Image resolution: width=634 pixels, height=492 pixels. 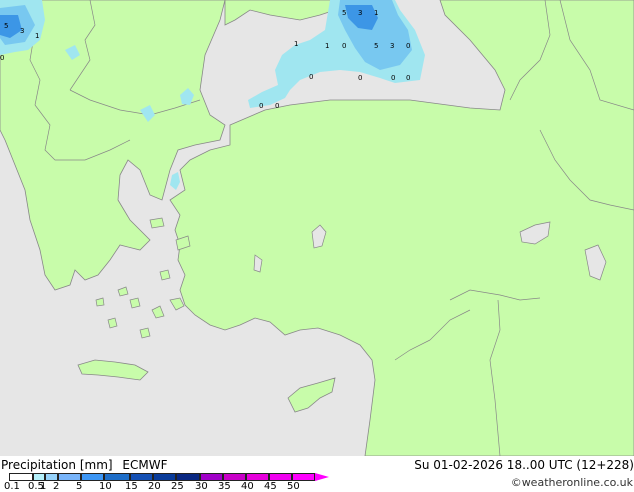 What do you see at coordinates (105, 486) in the screenshot?
I see `legend-tick-label: 10` at bounding box center [105, 486].